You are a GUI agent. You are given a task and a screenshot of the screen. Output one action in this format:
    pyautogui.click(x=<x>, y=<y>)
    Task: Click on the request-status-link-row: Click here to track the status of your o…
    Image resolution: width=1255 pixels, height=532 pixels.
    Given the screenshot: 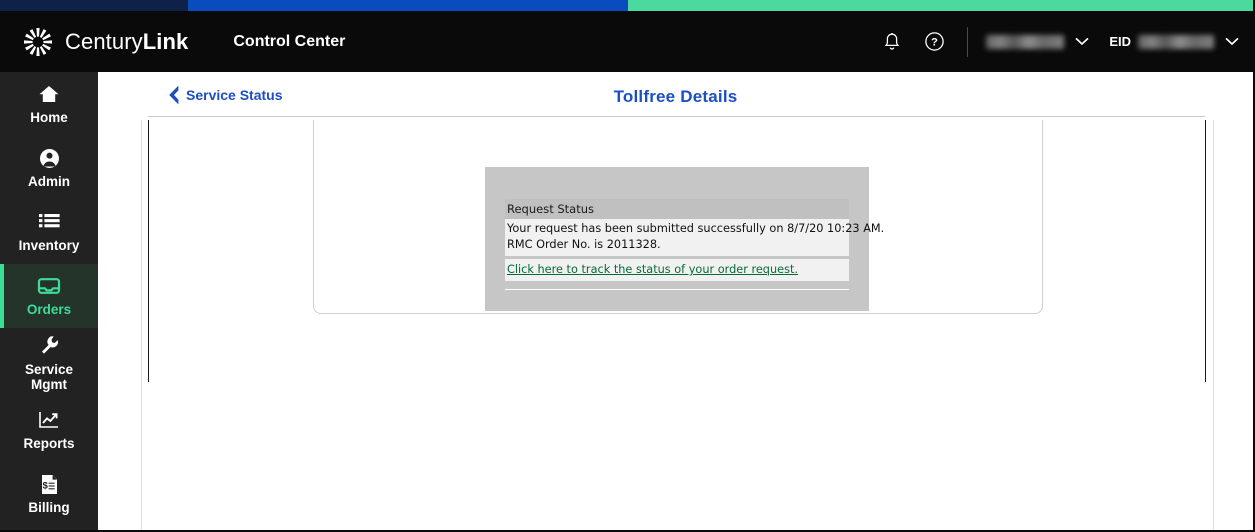 What is the action you would take?
    pyautogui.click(x=677, y=270)
    